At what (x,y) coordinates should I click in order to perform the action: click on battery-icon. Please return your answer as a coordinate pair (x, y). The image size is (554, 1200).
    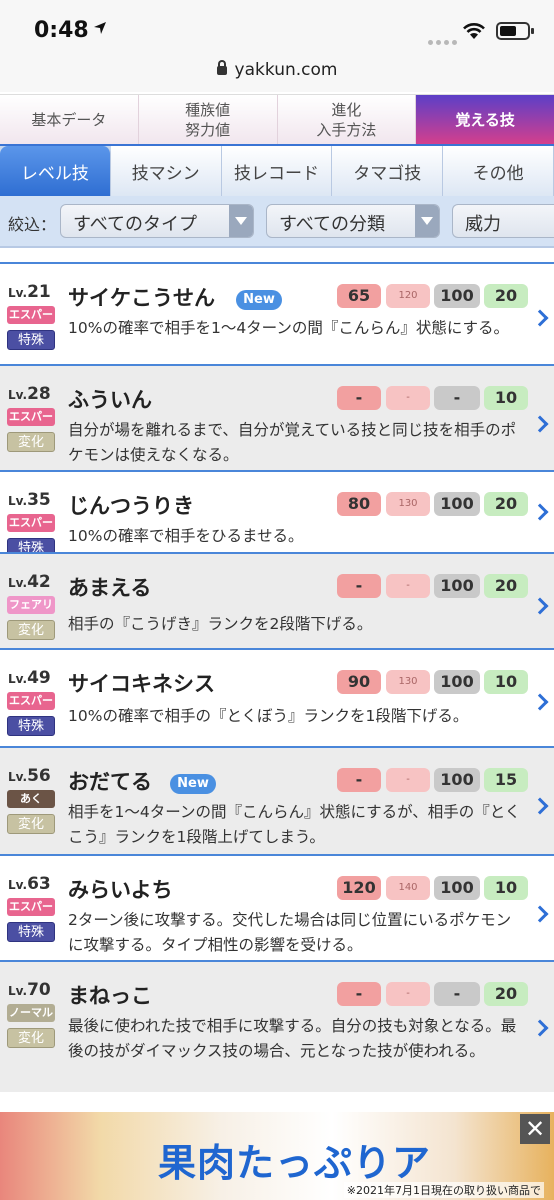
    Looking at the image, I should click on (515, 31).